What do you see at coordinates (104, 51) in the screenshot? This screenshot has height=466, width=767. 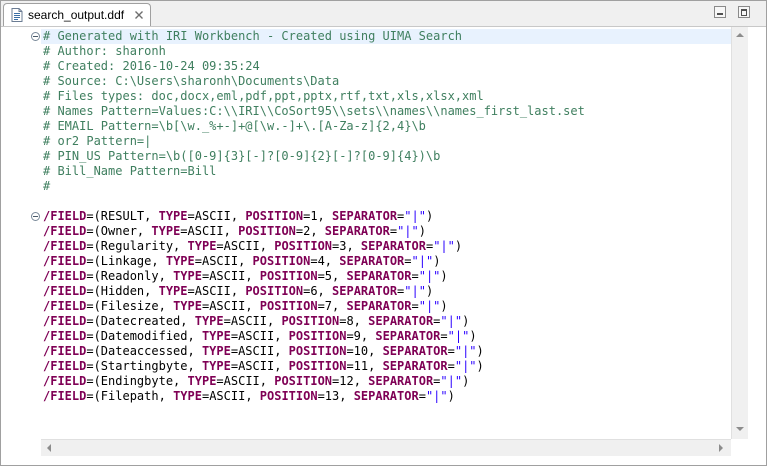 I see `code-line: # Author: sharonh` at bounding box center [104, 51].